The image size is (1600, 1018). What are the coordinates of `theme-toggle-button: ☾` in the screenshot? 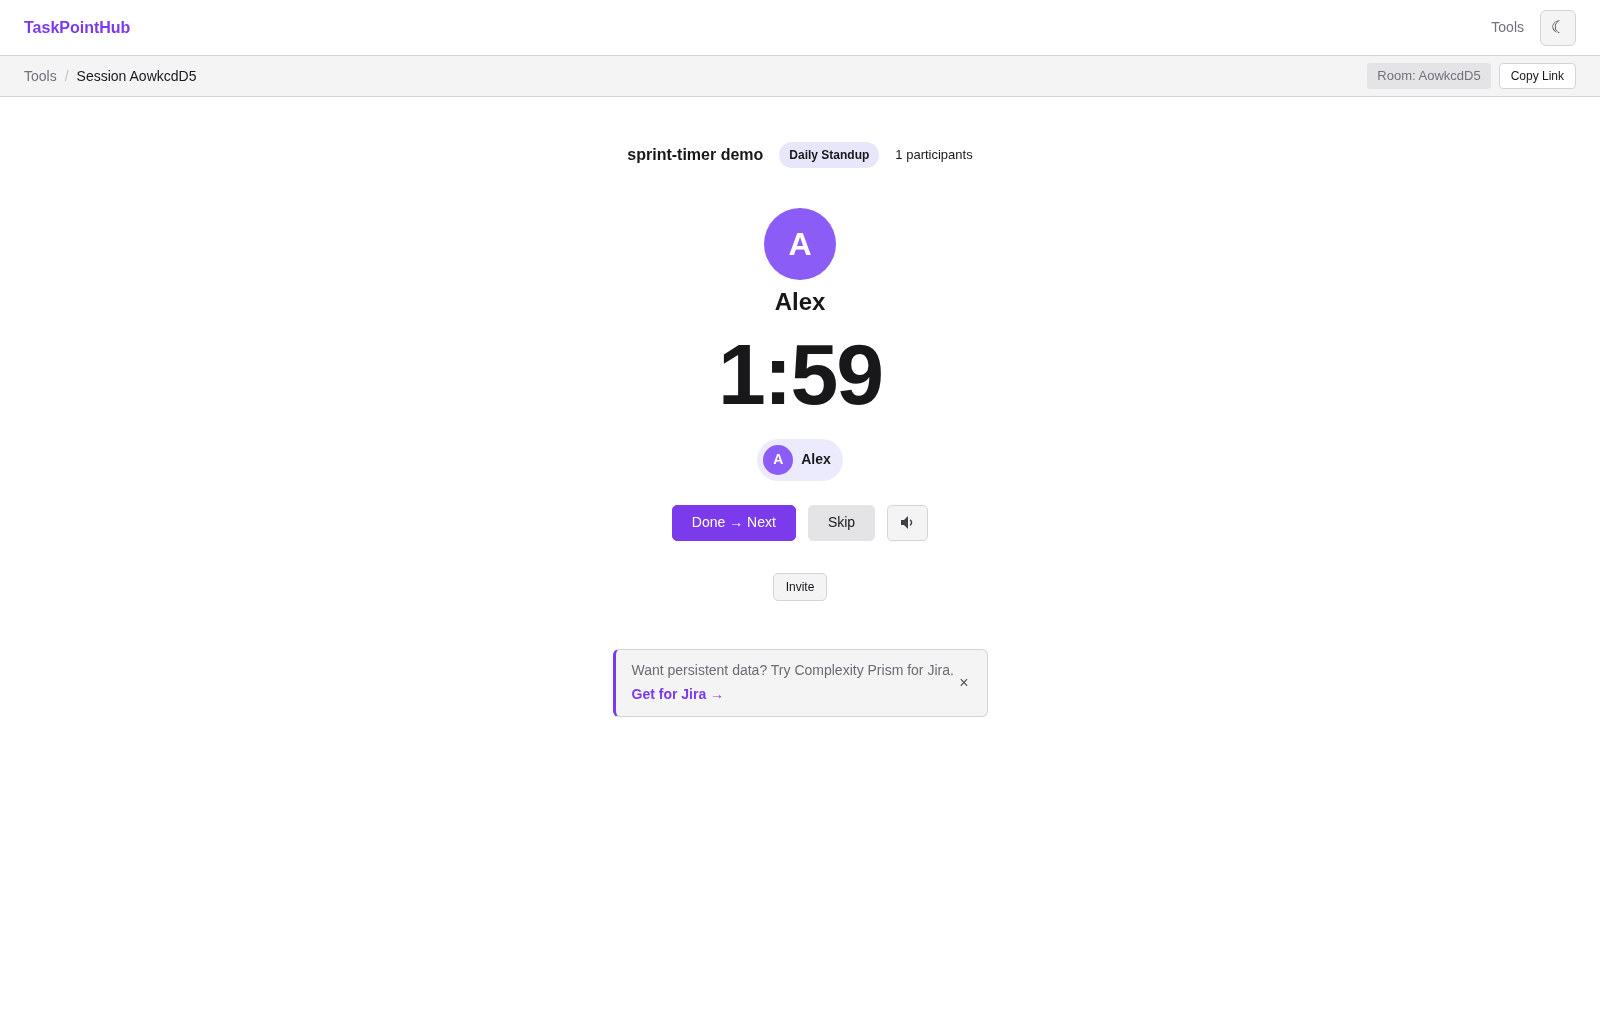 It's located at (1558, 27).